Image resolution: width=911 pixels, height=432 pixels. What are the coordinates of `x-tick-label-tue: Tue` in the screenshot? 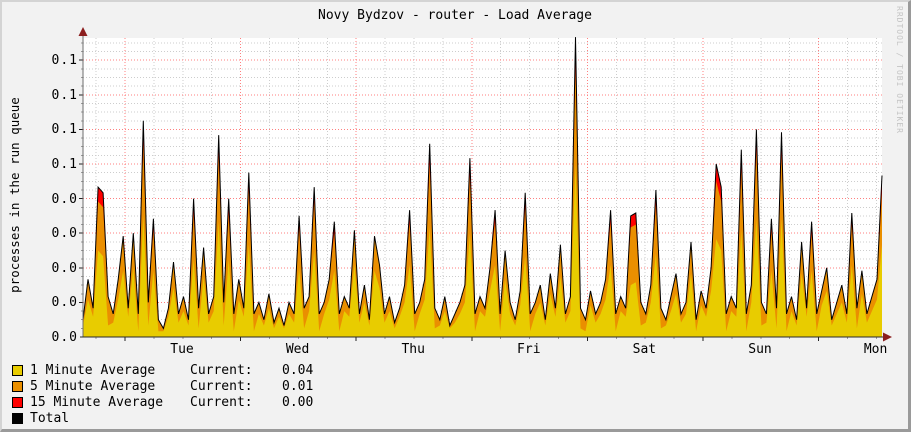 It's located at (182, 349).